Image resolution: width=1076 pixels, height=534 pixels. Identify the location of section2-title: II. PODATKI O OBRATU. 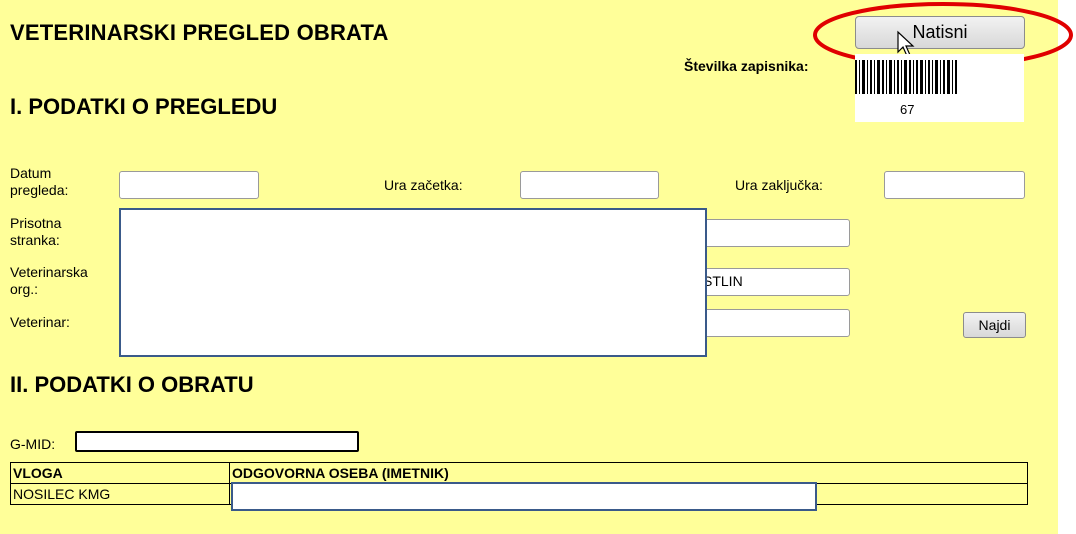
(132, 384).